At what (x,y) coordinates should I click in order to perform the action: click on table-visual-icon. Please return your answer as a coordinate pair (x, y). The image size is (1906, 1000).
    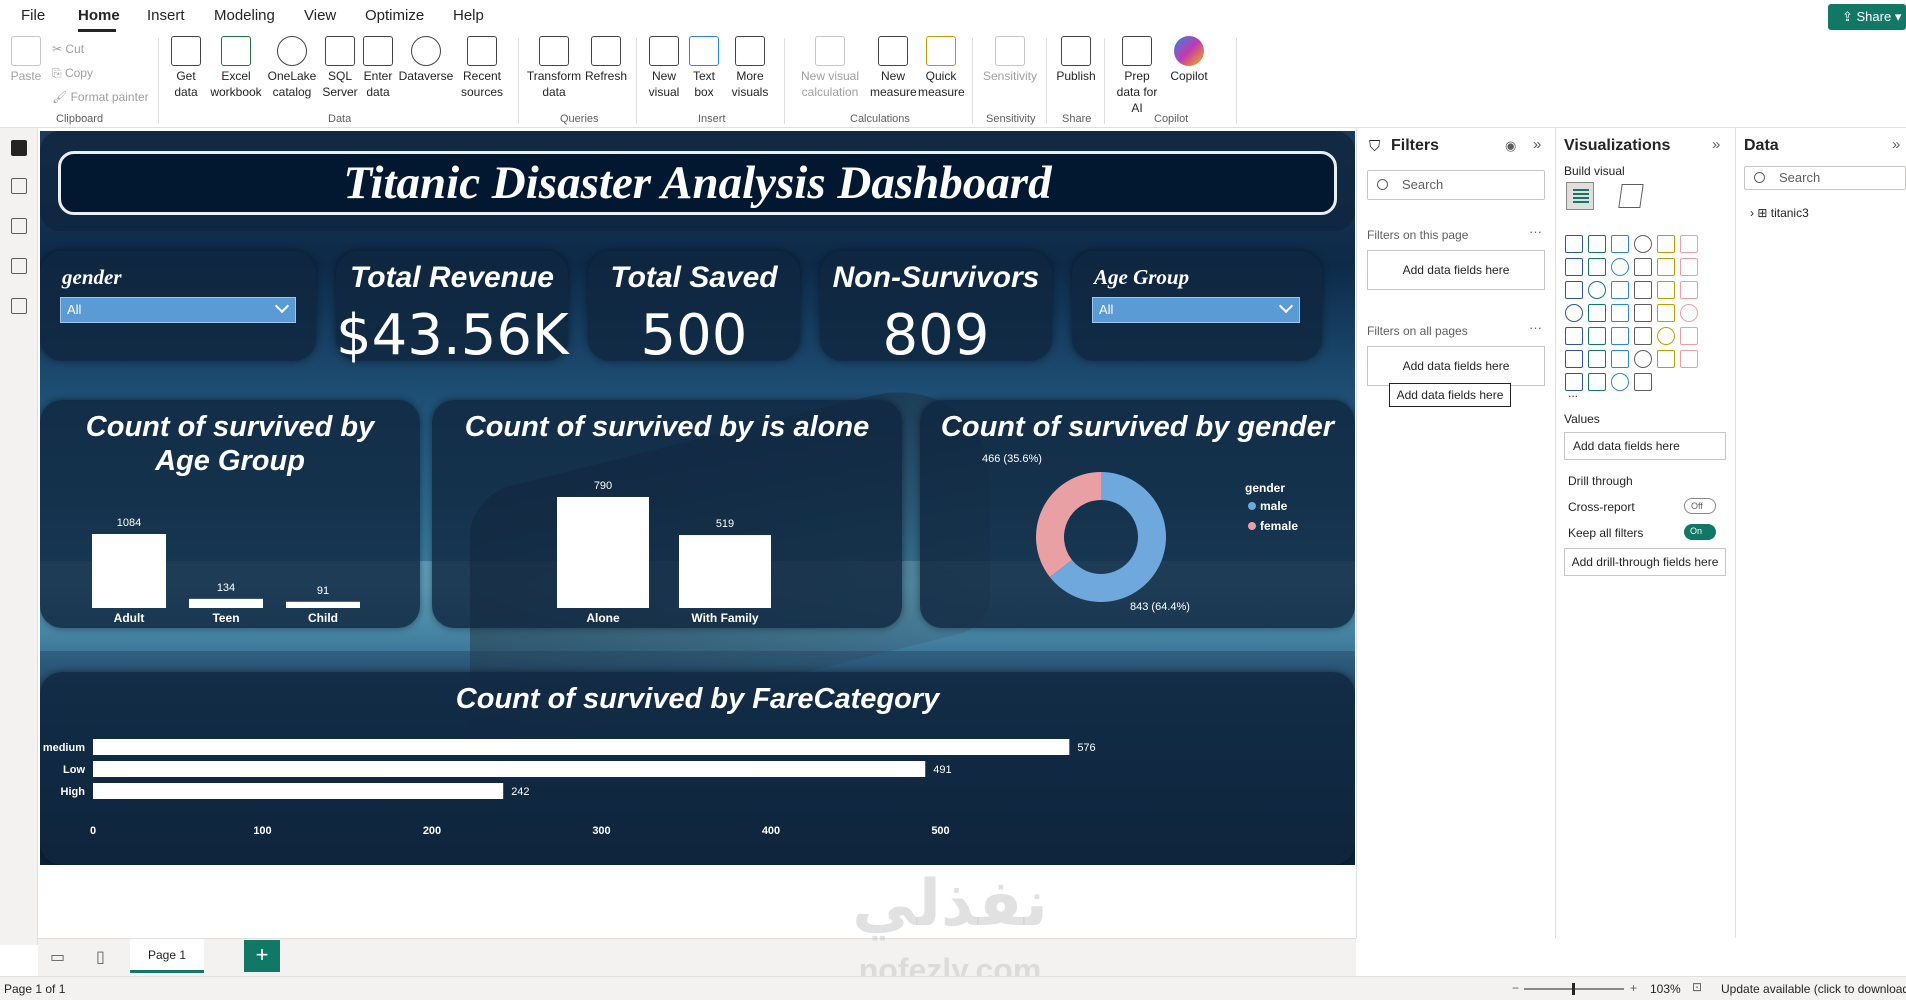
    Looking at the image, I should click on (1620, 336).